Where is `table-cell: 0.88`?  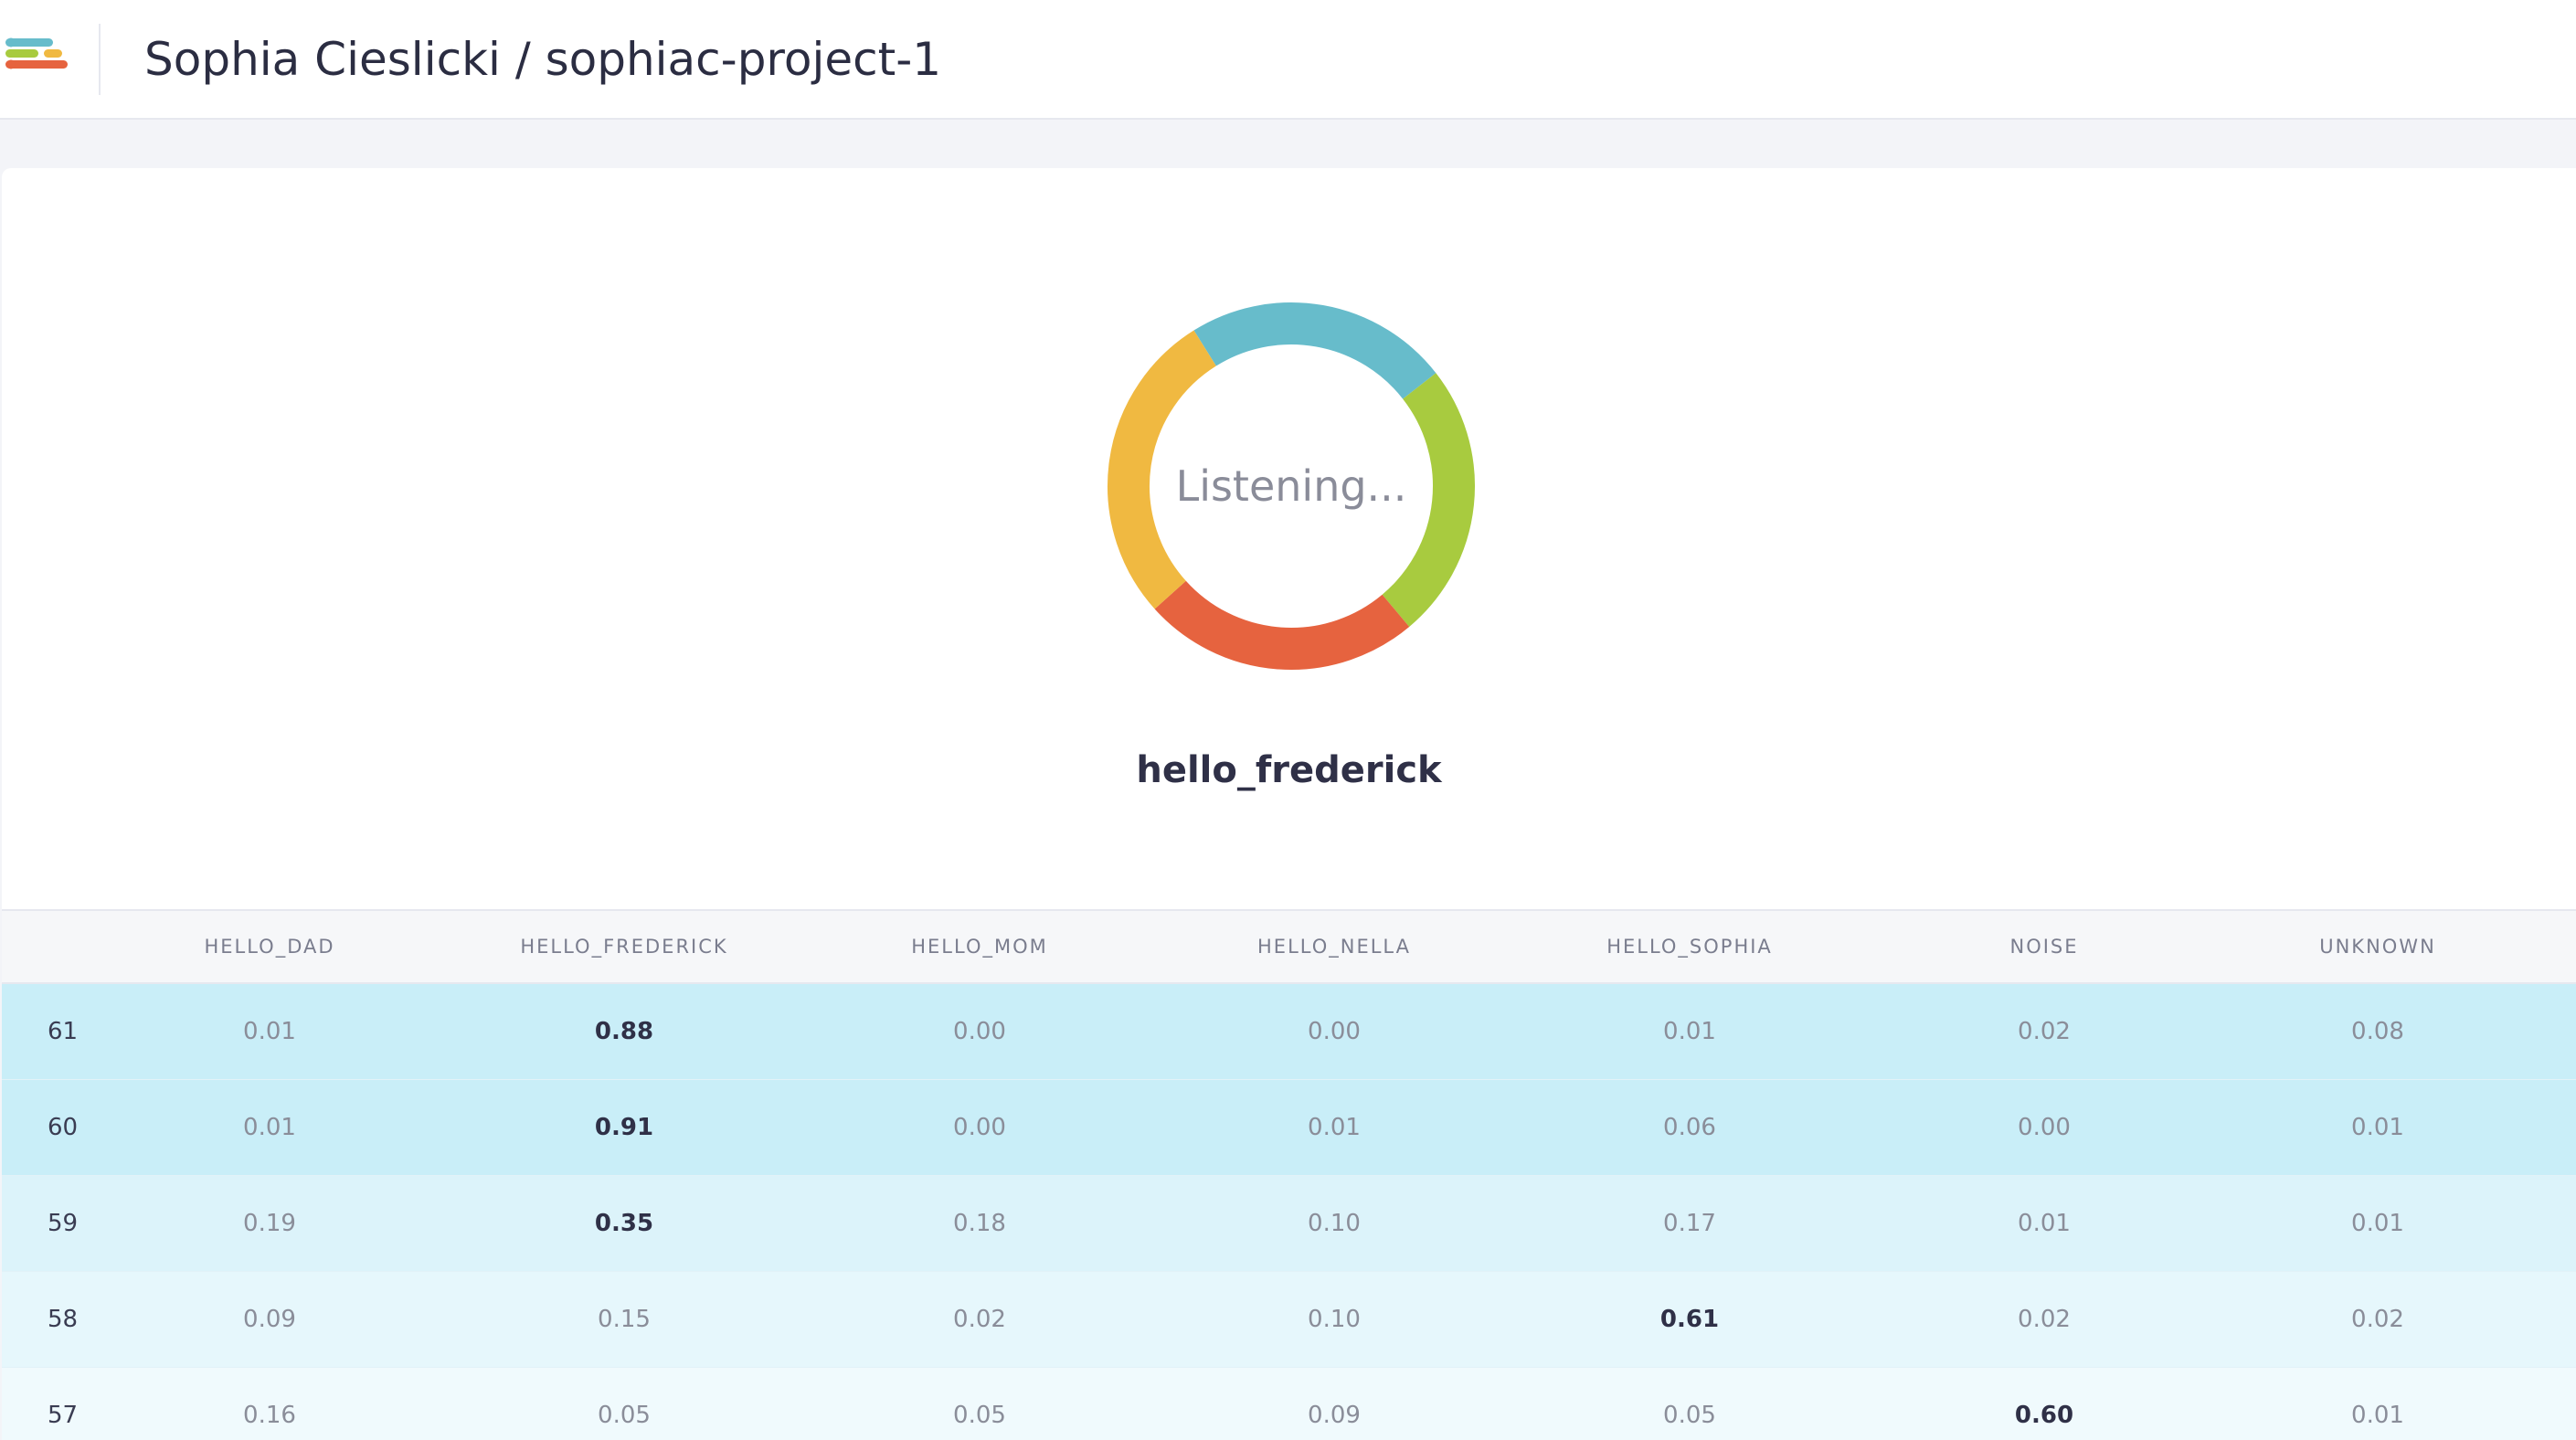
table-cell: 0.88 is located at coordinates (624, 1031).